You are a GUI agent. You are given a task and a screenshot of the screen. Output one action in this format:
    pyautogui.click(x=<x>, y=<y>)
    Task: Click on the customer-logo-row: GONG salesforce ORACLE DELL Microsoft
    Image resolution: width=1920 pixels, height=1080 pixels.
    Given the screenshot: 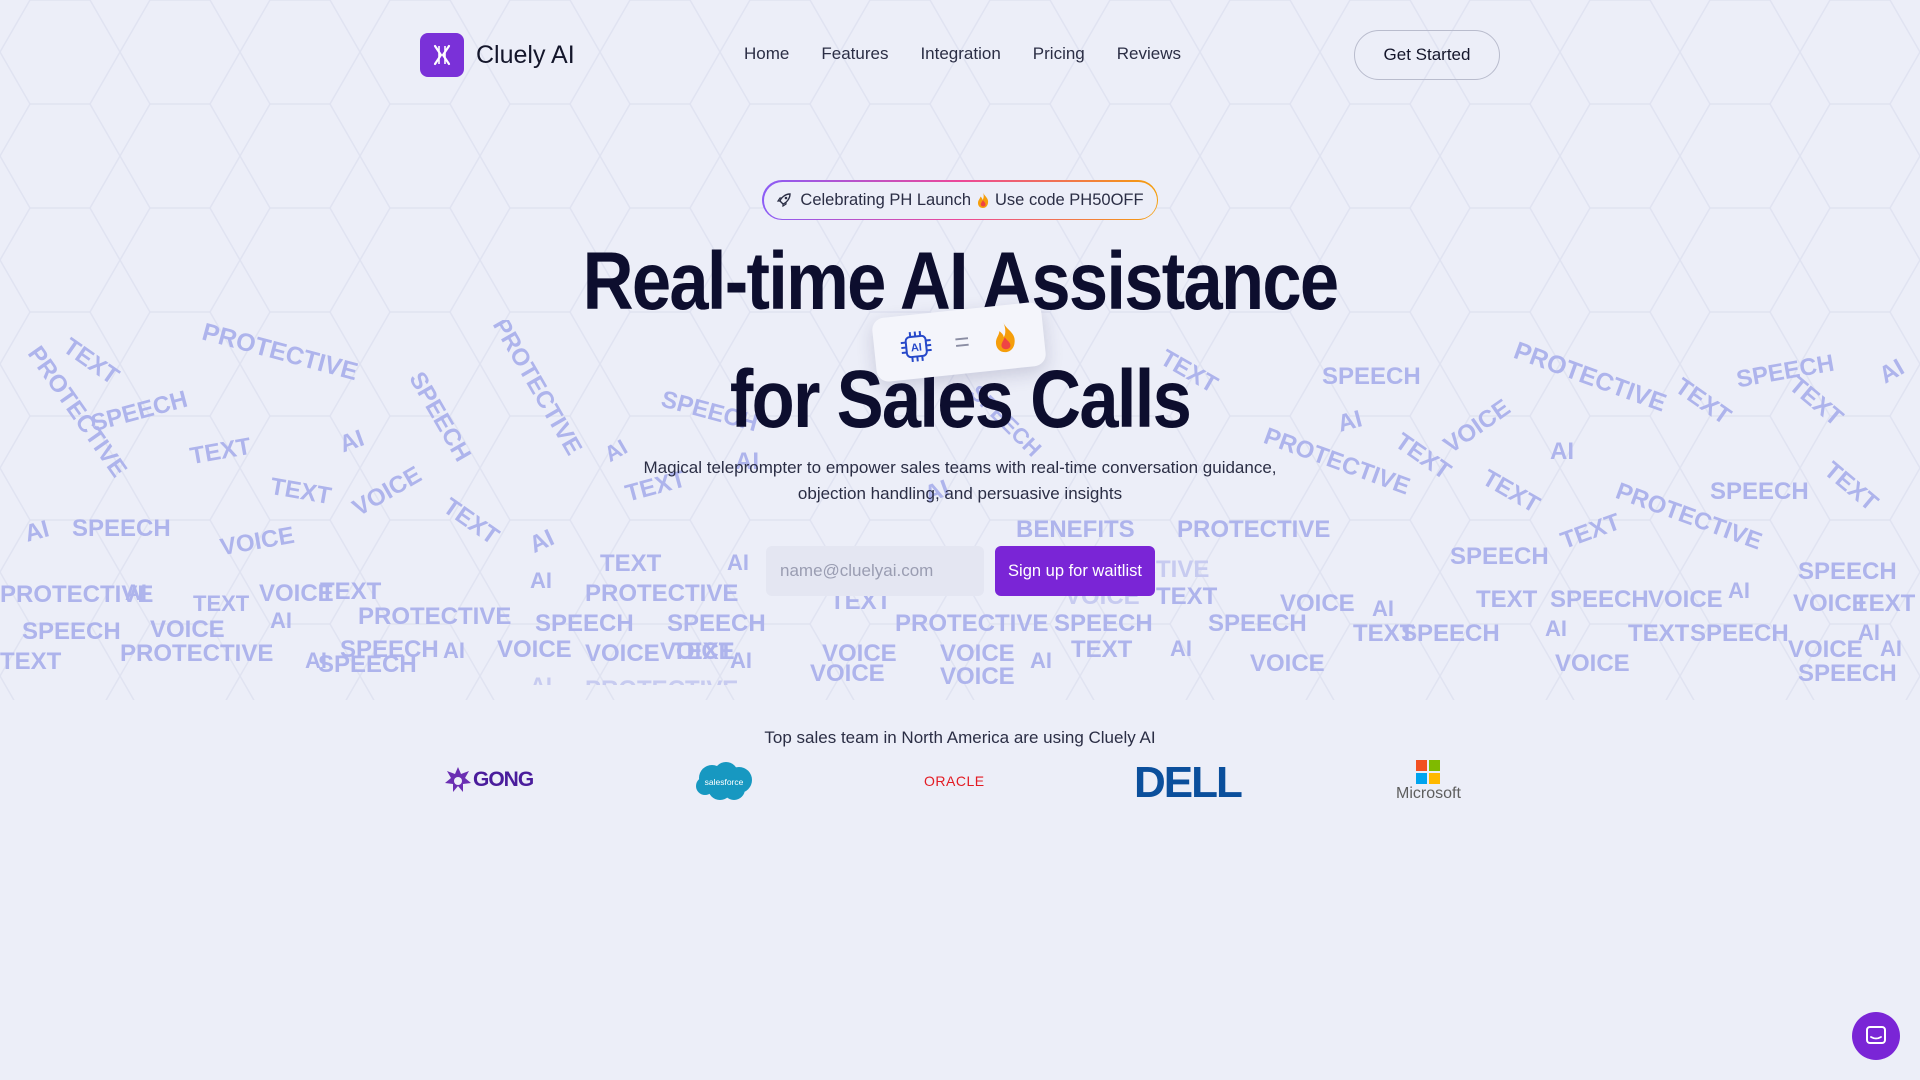 What is the action you would take?
    pyautogui.click(x=960, y=780)
    